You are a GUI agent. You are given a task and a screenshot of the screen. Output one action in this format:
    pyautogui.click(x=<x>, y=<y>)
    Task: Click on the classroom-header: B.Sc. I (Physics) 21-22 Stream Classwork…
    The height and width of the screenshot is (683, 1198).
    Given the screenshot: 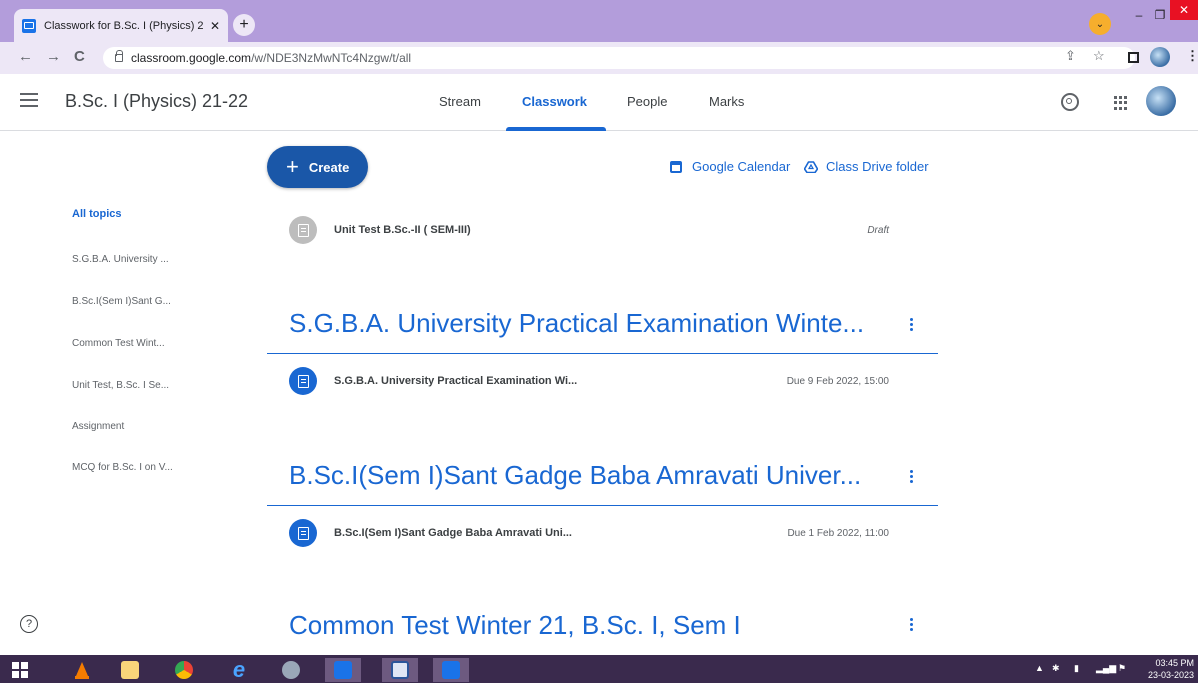 What is the action you would take?
    pyautogui.click(x=599, y=102)
    